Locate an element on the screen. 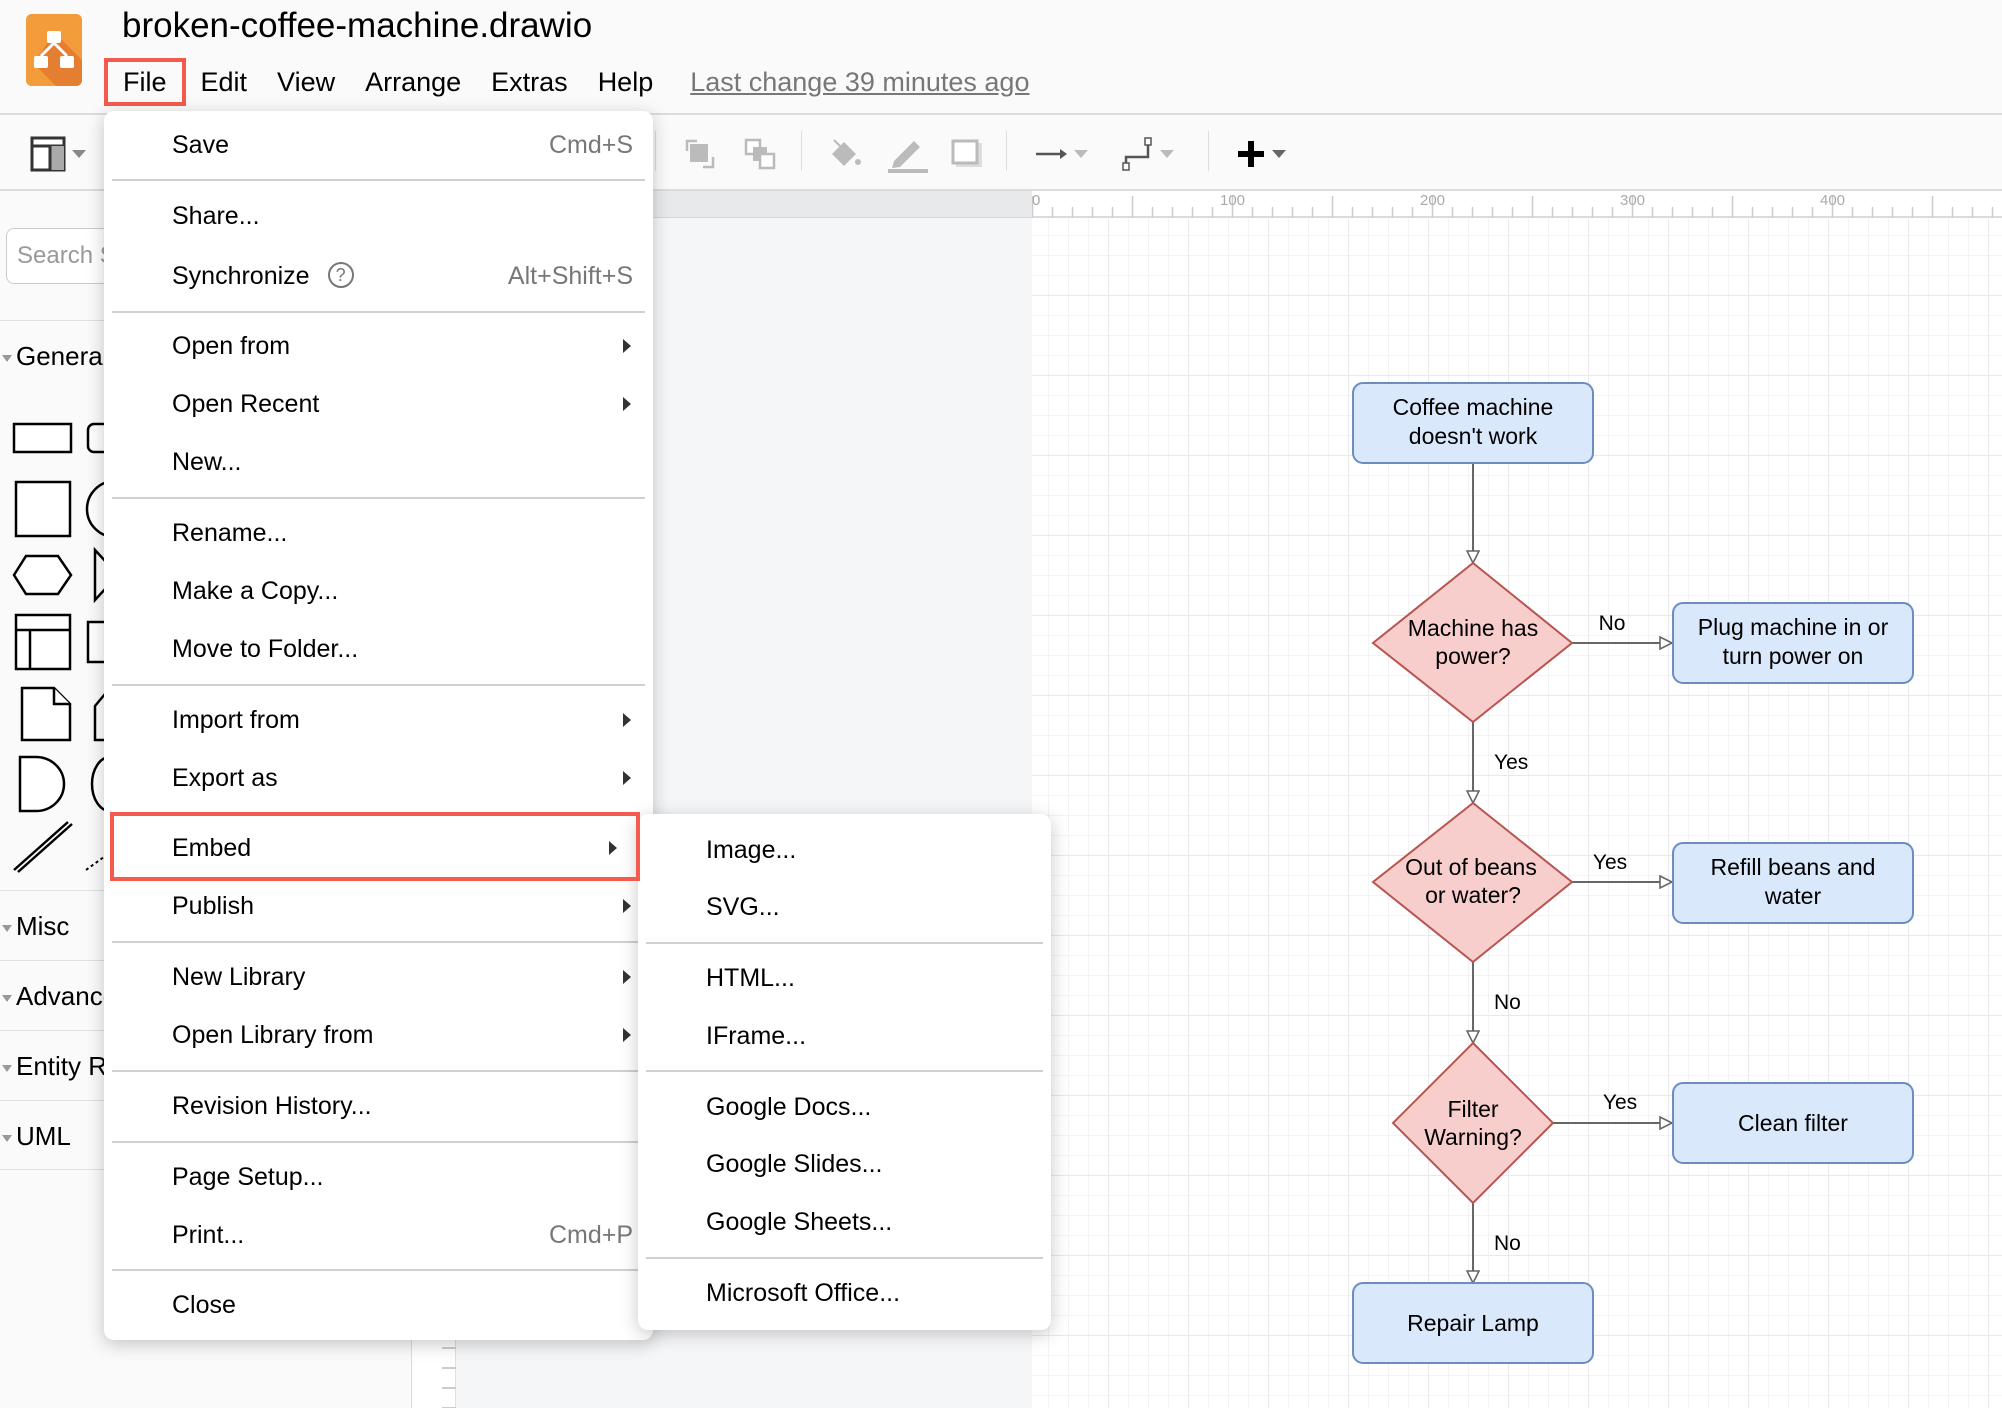 This screenshot has width=2002, height=1408. menu-help: Help is located at coordinates (626, 82).